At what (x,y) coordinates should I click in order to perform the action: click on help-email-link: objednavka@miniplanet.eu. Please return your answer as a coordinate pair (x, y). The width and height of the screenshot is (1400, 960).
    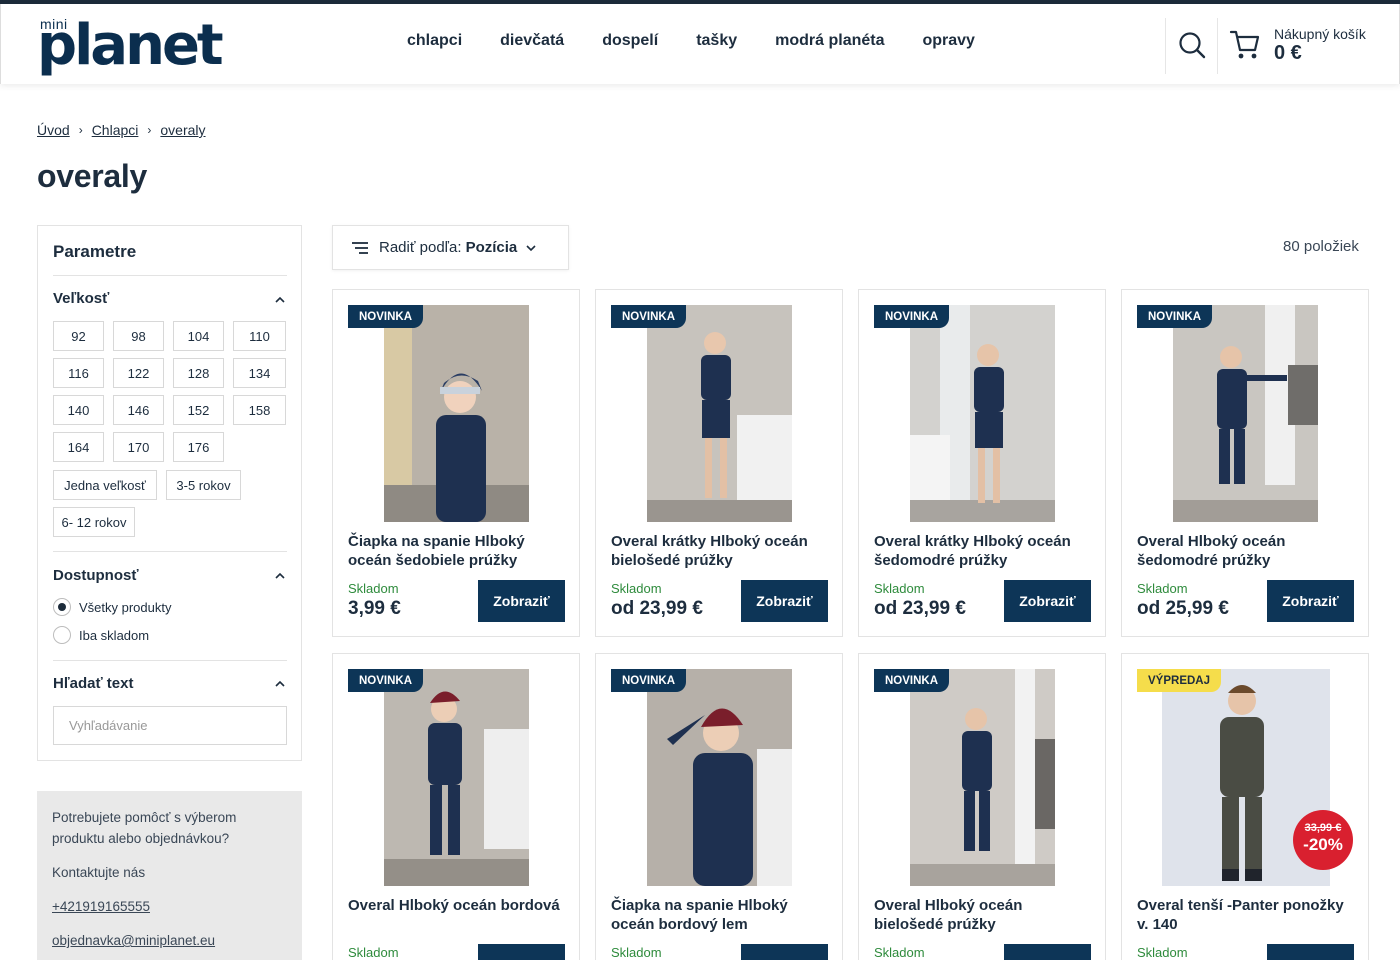
    Looking at the image, I should click on (169, 940).